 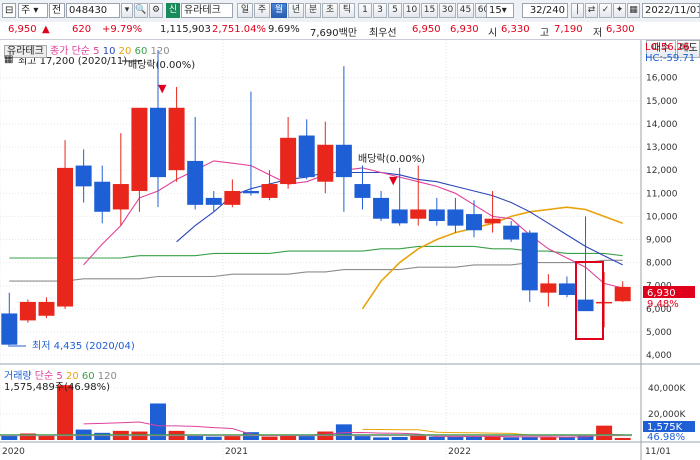 I want to click on date-label: 2022, so click(x=459, y=452).